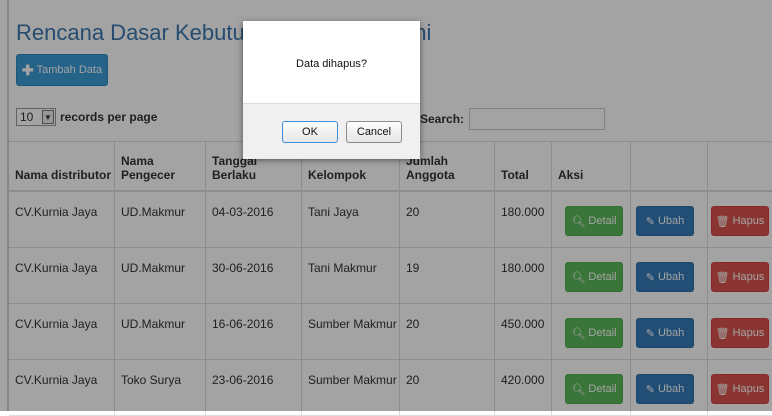 Image resolution: width=772 pixels, height=416 pixels. I want to click on dialog-footer: OK Cancel, so click(331, 131).